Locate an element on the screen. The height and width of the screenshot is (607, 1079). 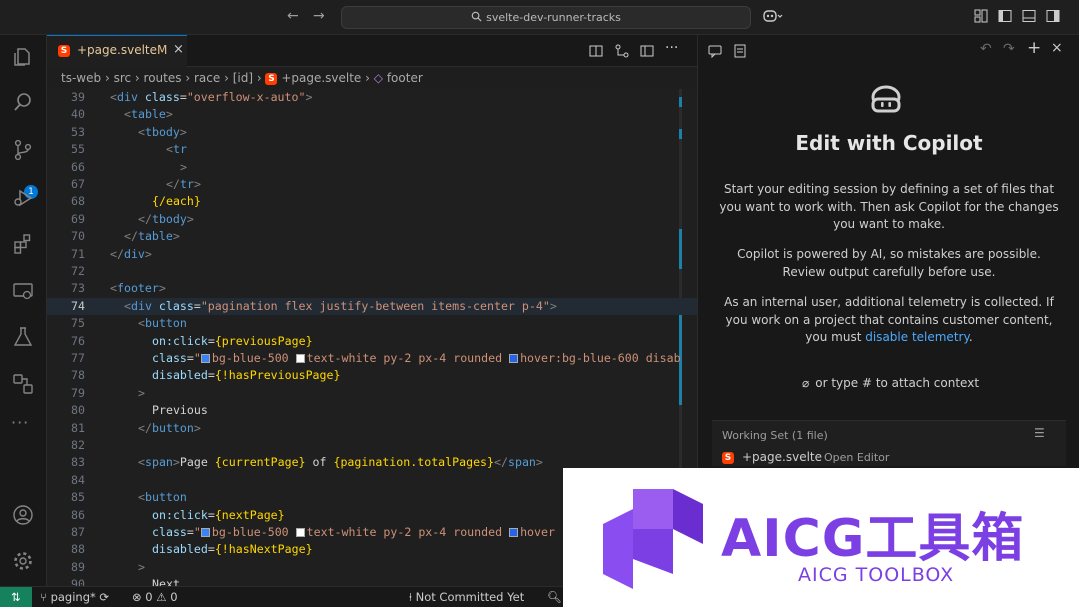
code-line: 73 <footer> is located at coordinates (372, 288).